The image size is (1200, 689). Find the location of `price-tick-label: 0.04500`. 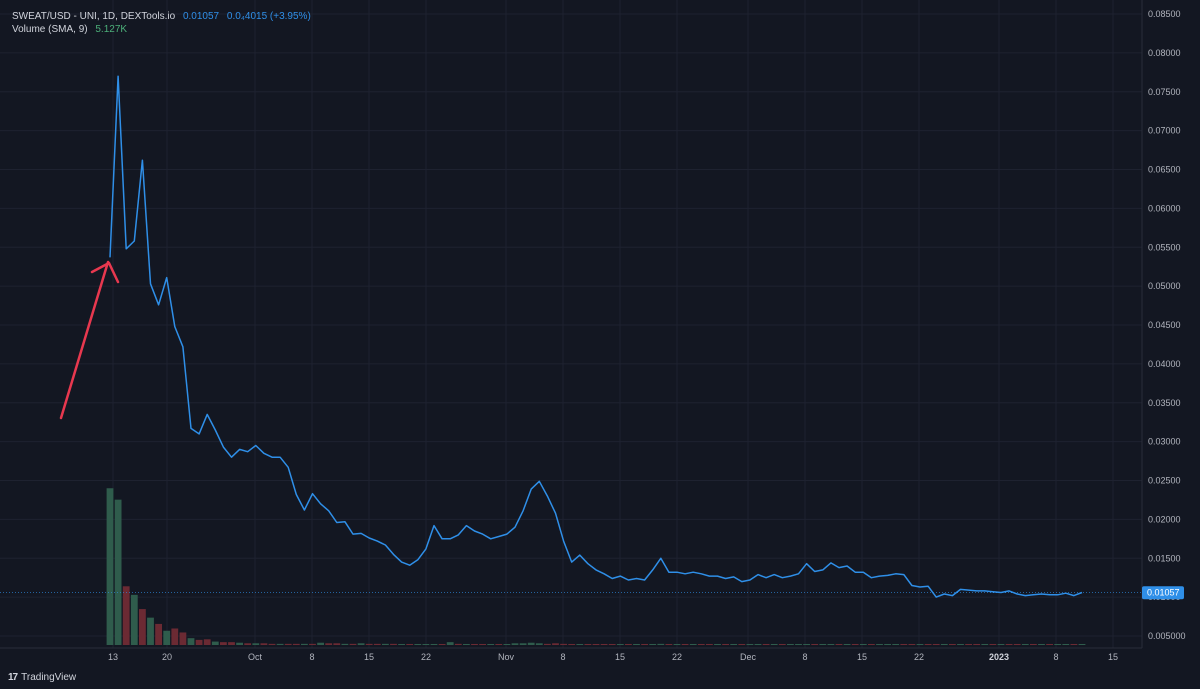

price-tick-label: 0.04500 is located at coordinates (1164, 325).